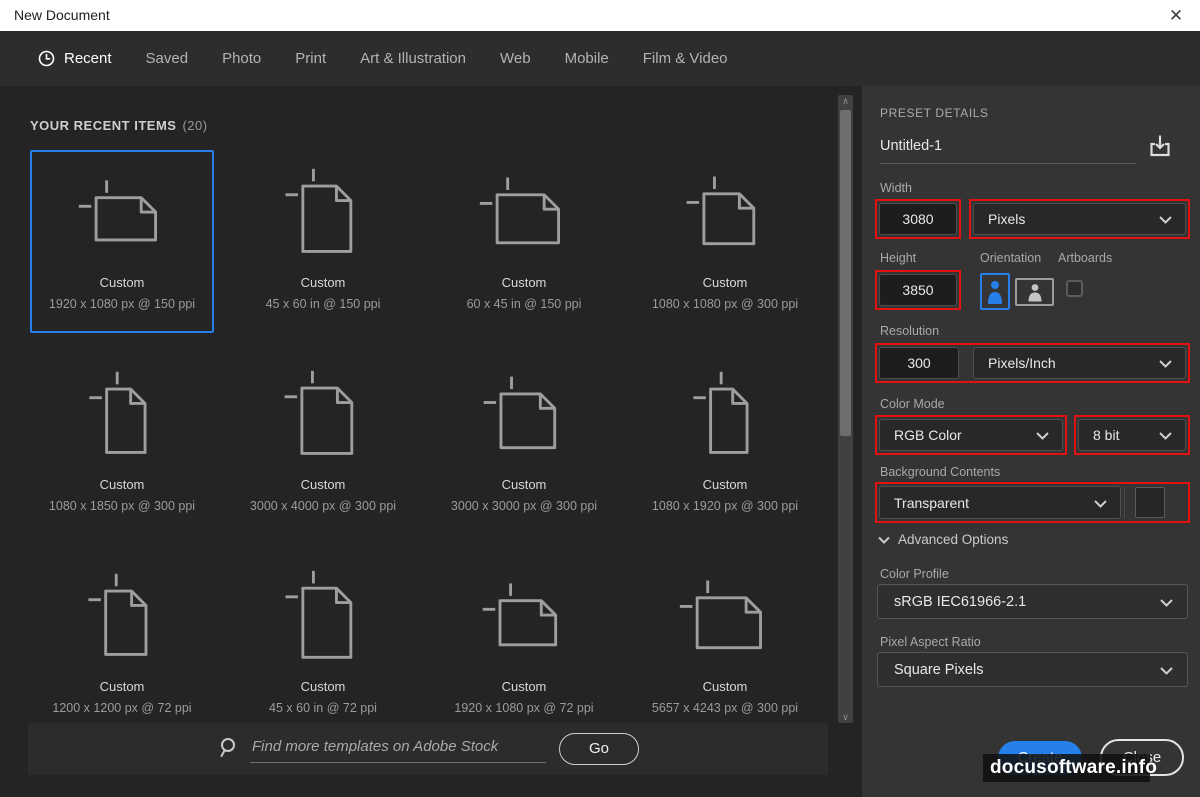 Image resolution: width=1200 pixels, height=797 pixels. What do you see at coordinates (1032, 669) in the screenshot?
I see `pixel-aspect-ratio-dropdown: Square Pixels` at bounding box center [1032, 669].